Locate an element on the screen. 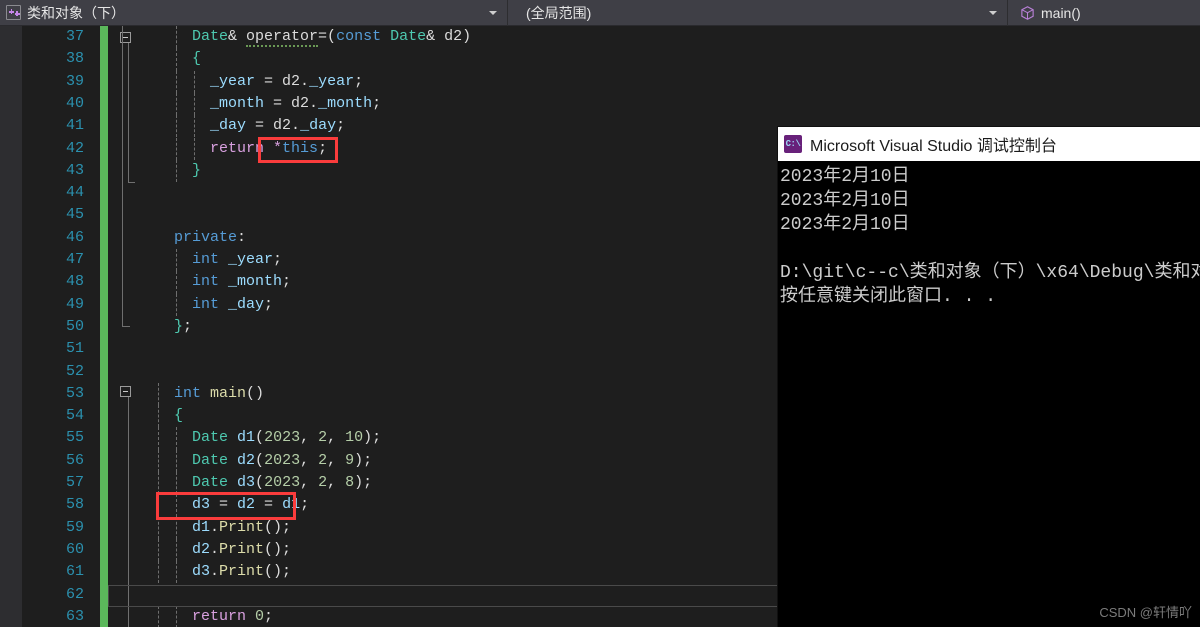 The image size is (1200, 627). code-line: 40 _month = d2._month; is located at coordinates (633, 104).